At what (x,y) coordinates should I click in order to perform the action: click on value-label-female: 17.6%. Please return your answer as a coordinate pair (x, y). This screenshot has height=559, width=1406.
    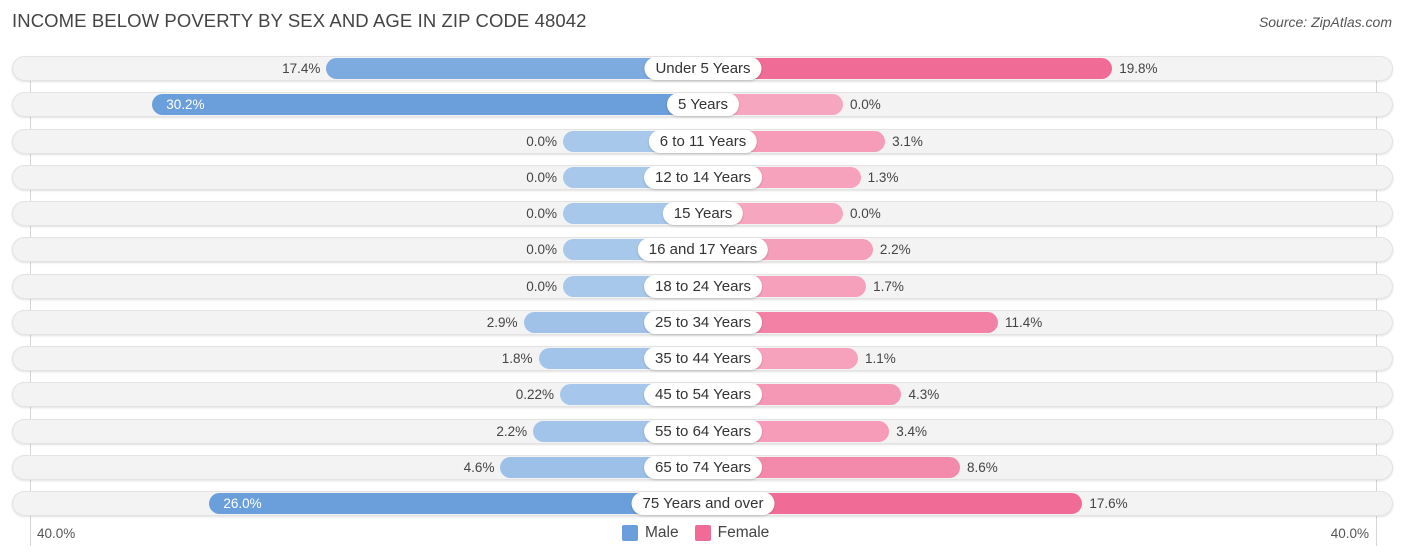
    Looking at the image, I should click on (1108, 503).